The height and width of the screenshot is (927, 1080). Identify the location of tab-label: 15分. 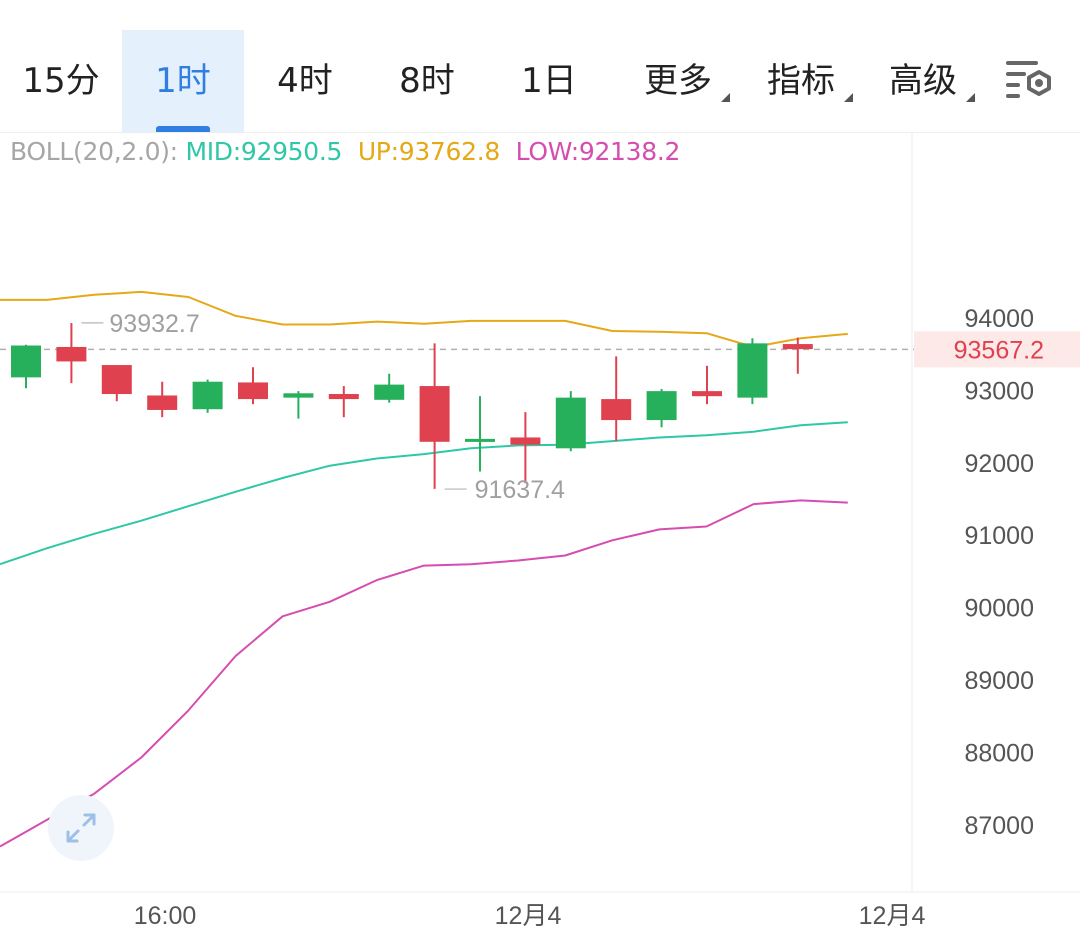
(61, 80).